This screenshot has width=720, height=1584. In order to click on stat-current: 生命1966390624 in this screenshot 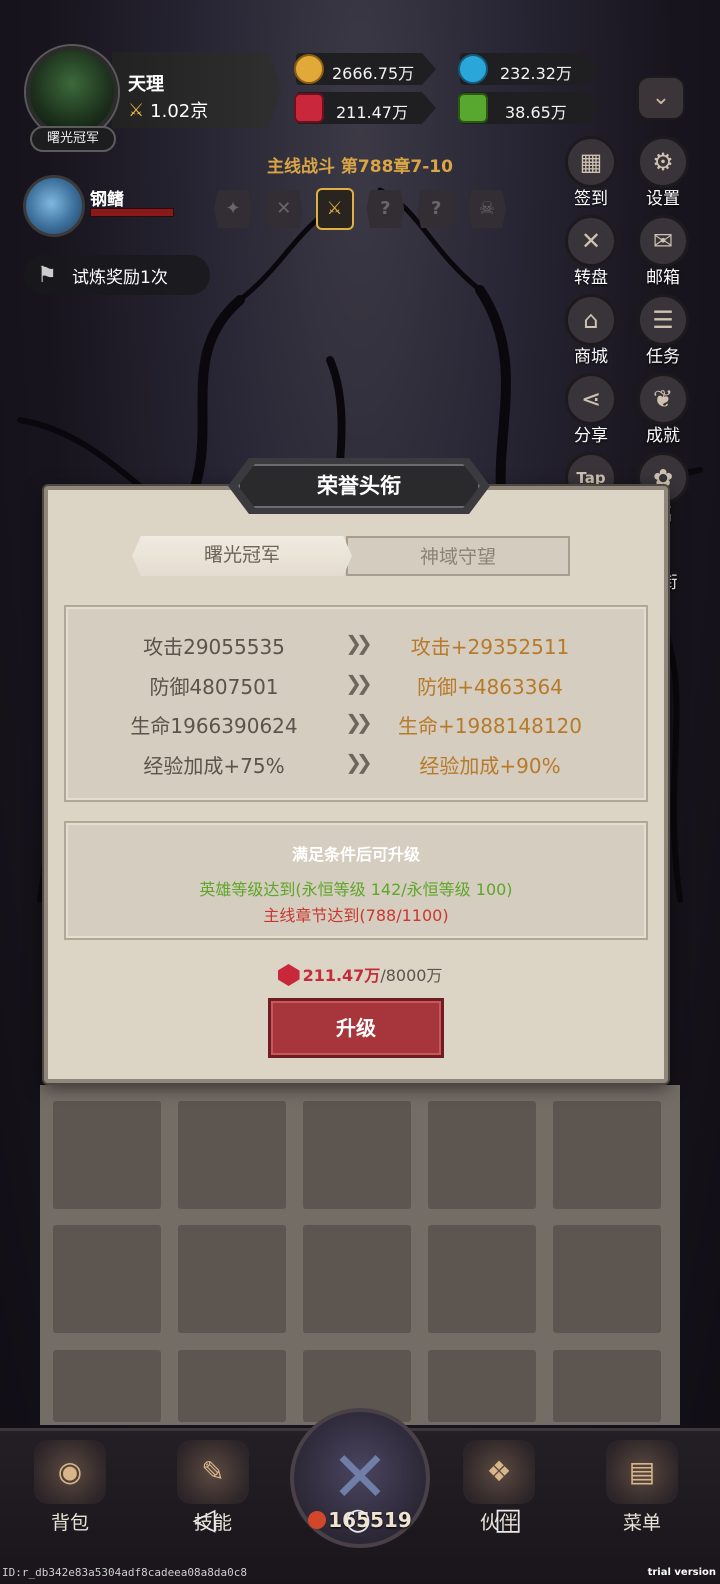, I will do `click(214, 726)`.